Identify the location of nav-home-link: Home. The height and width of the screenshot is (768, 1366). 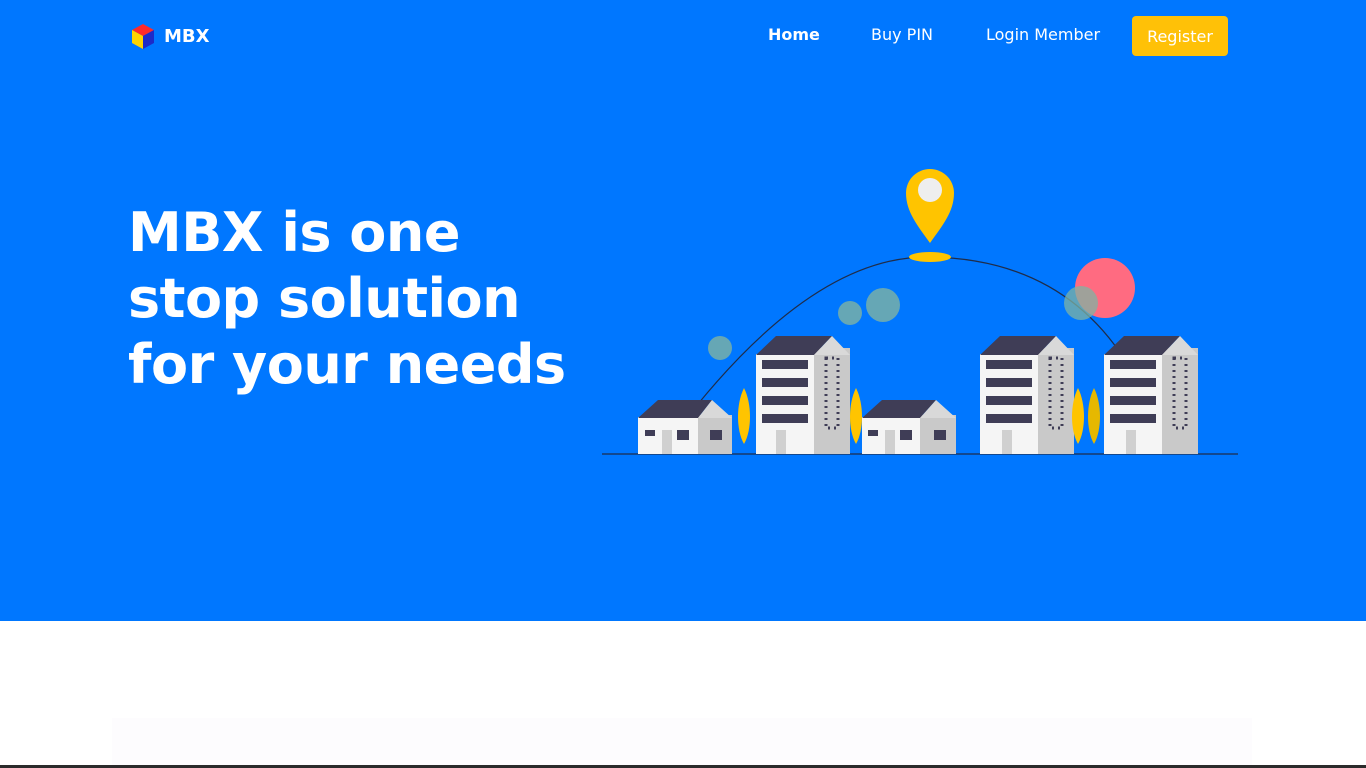
(794, 34).